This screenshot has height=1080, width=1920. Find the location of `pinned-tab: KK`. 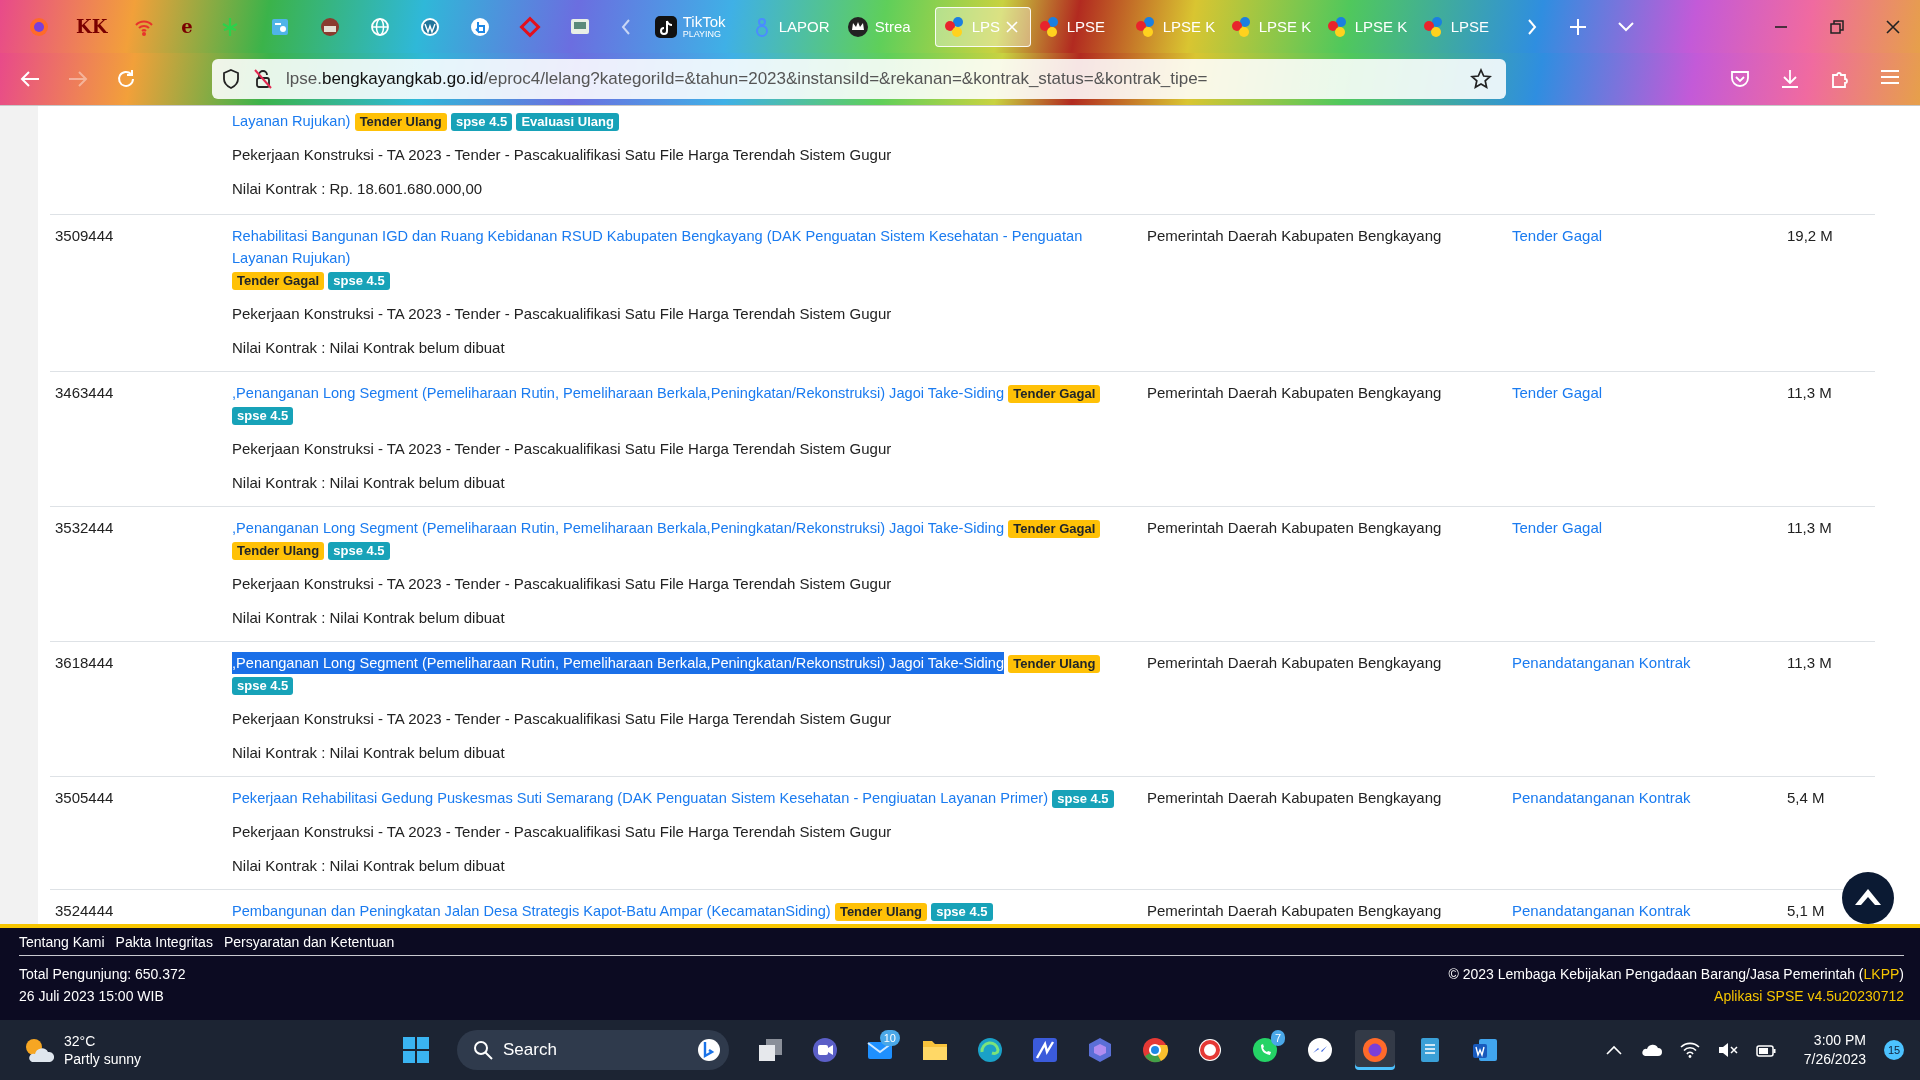

pinned-tab: KK is located at coordinates (92, 26).